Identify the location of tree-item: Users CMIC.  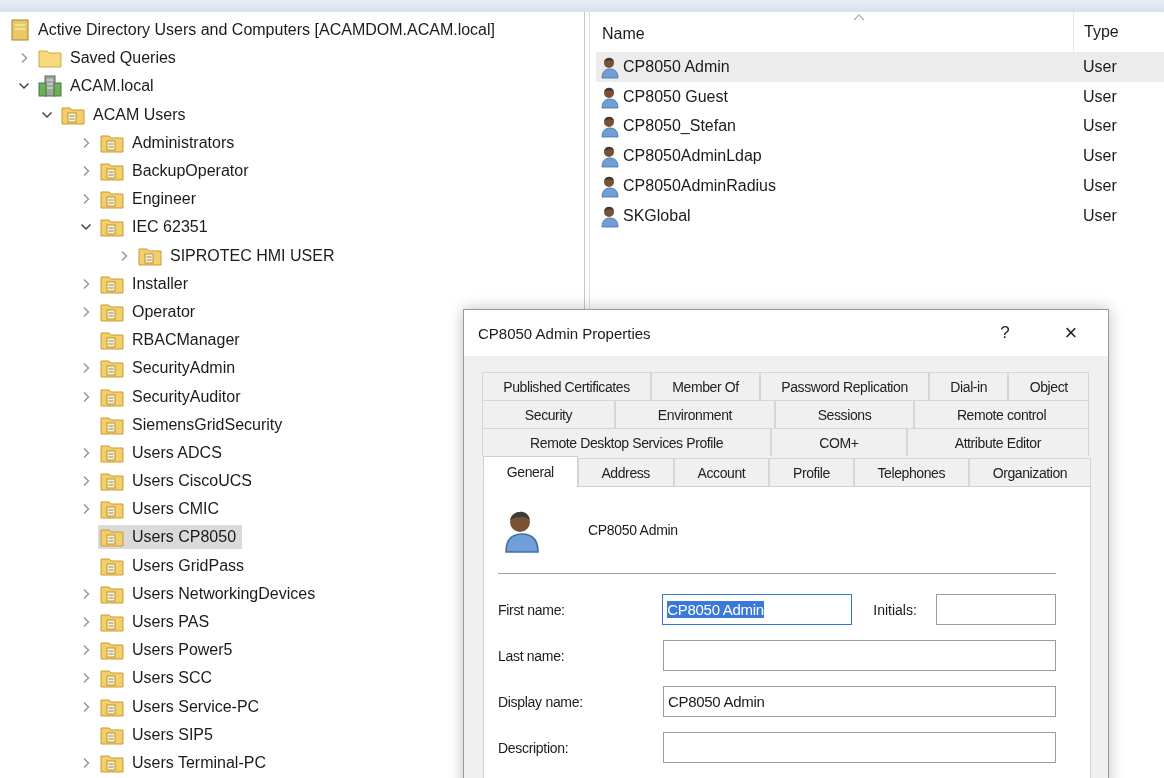
(162, 509).